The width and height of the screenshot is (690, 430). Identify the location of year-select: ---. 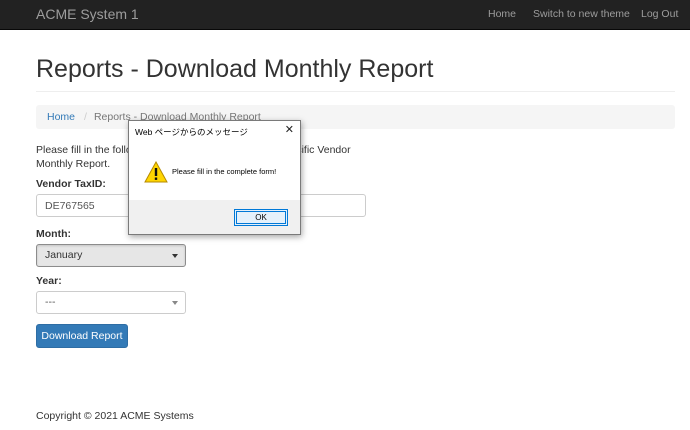
(111, 302).